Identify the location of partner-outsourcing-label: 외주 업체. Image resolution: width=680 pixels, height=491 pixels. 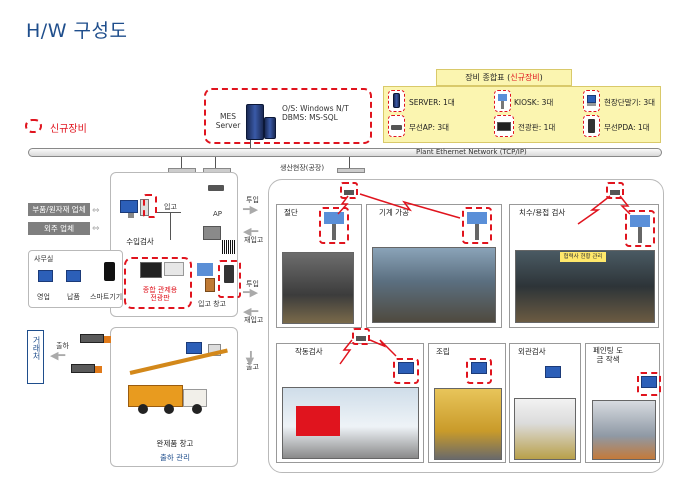
(59, 228).